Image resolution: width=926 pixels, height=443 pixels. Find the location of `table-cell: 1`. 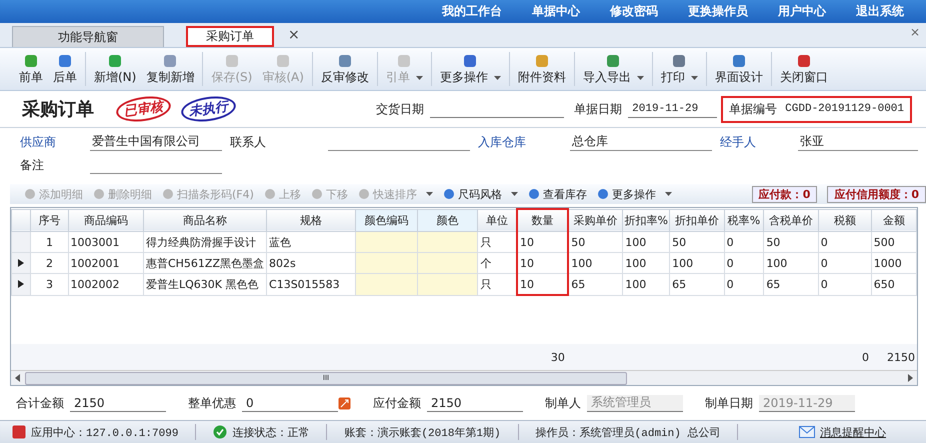

table-cell: 1 is located at coordinates (49, 242).